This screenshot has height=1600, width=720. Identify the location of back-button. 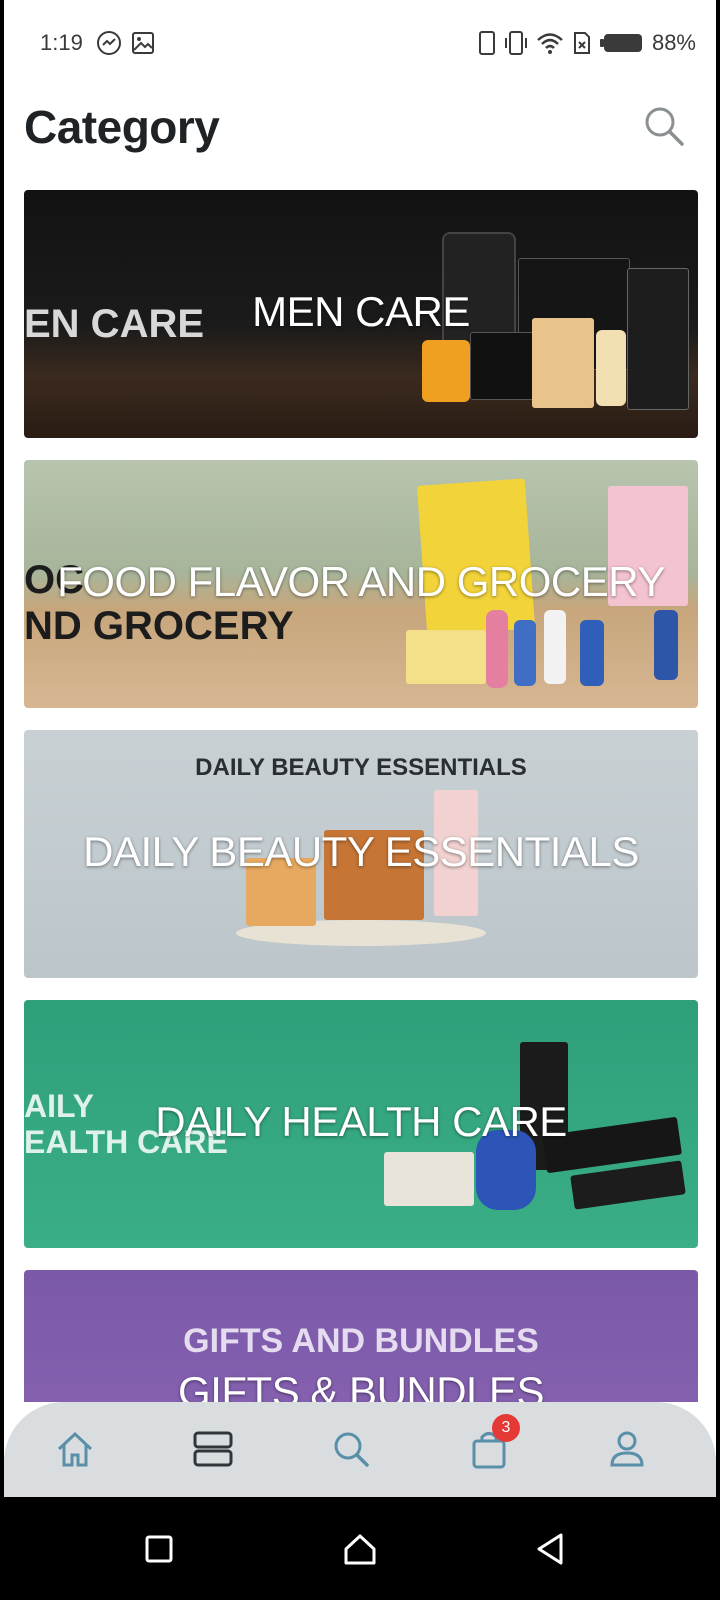
(551, 1549).